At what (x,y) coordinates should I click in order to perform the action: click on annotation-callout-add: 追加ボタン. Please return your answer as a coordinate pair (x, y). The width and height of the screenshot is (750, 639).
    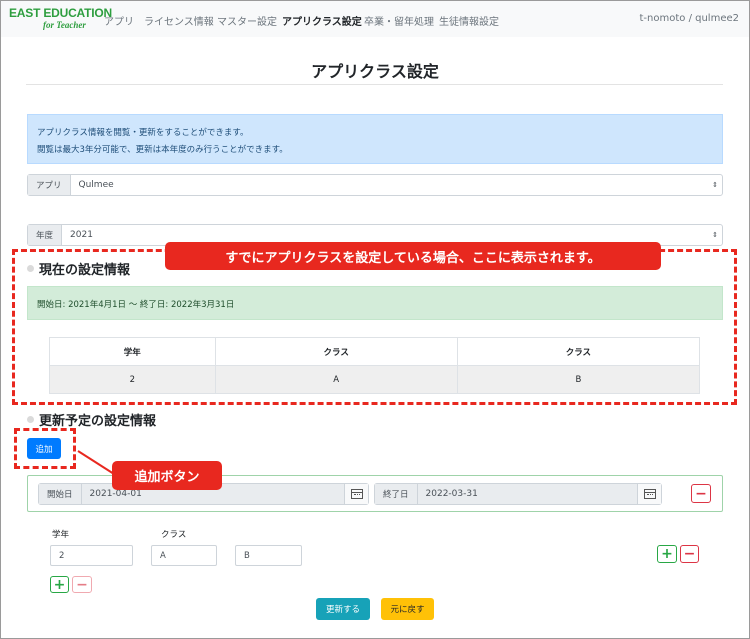
    Looking at the image, I should click on (167, 475).